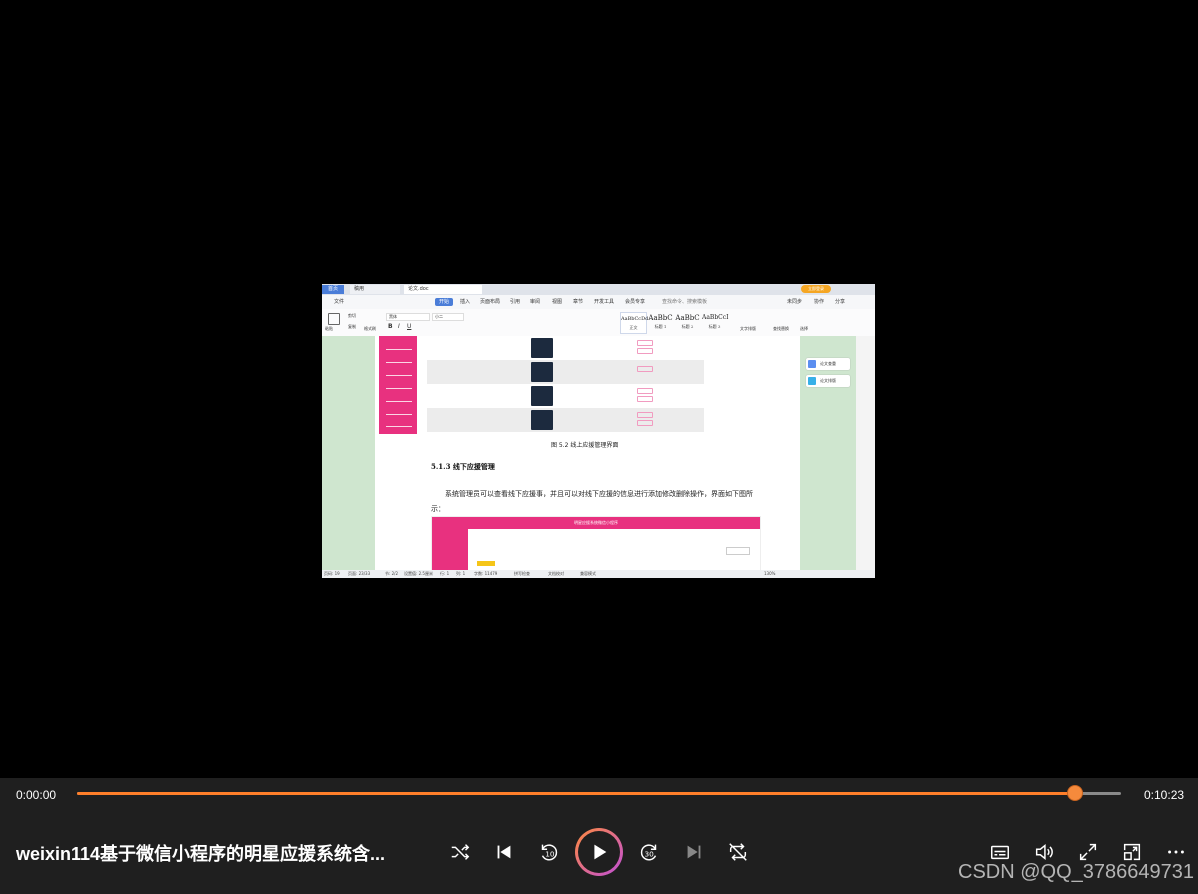 The image size is (1198, 894). Describe the element at coordinates (715, 317) in the screenshot. I see `style-sample: AaBbCcI` at that location.